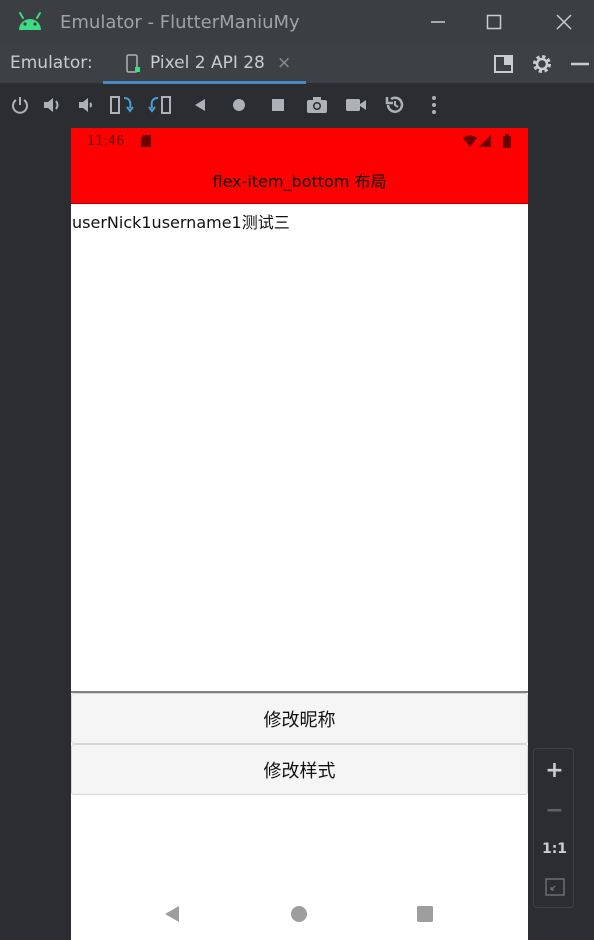  I want to click on android-nav-bar, so click(299, 914).